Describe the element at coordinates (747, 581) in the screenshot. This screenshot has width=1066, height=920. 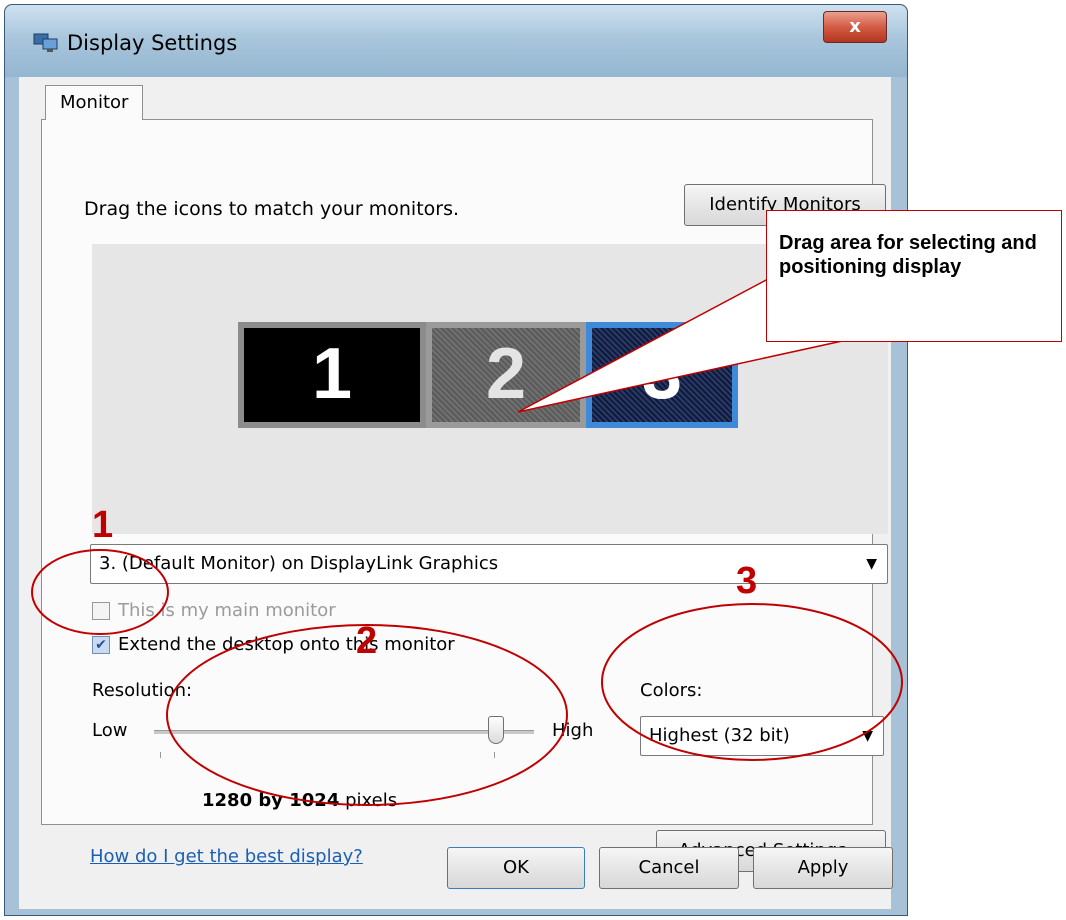
I see `annotation-number-3: 3` at that location.